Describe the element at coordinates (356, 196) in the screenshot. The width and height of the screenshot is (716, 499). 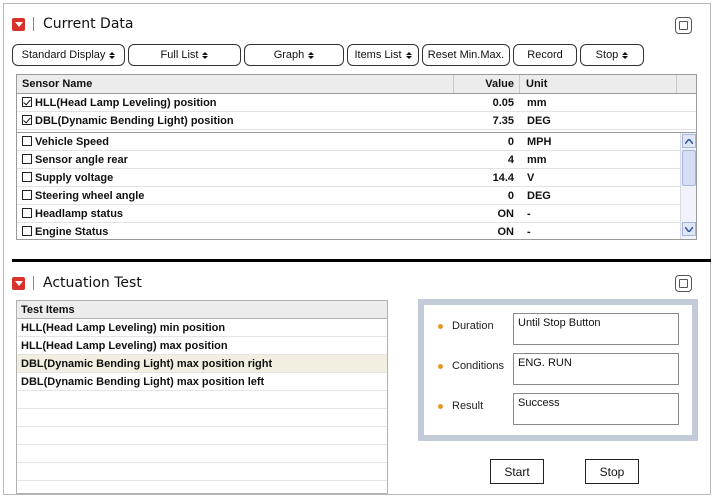
I see `sensor-row: Steering wheel angle 0 DEG` at that location.